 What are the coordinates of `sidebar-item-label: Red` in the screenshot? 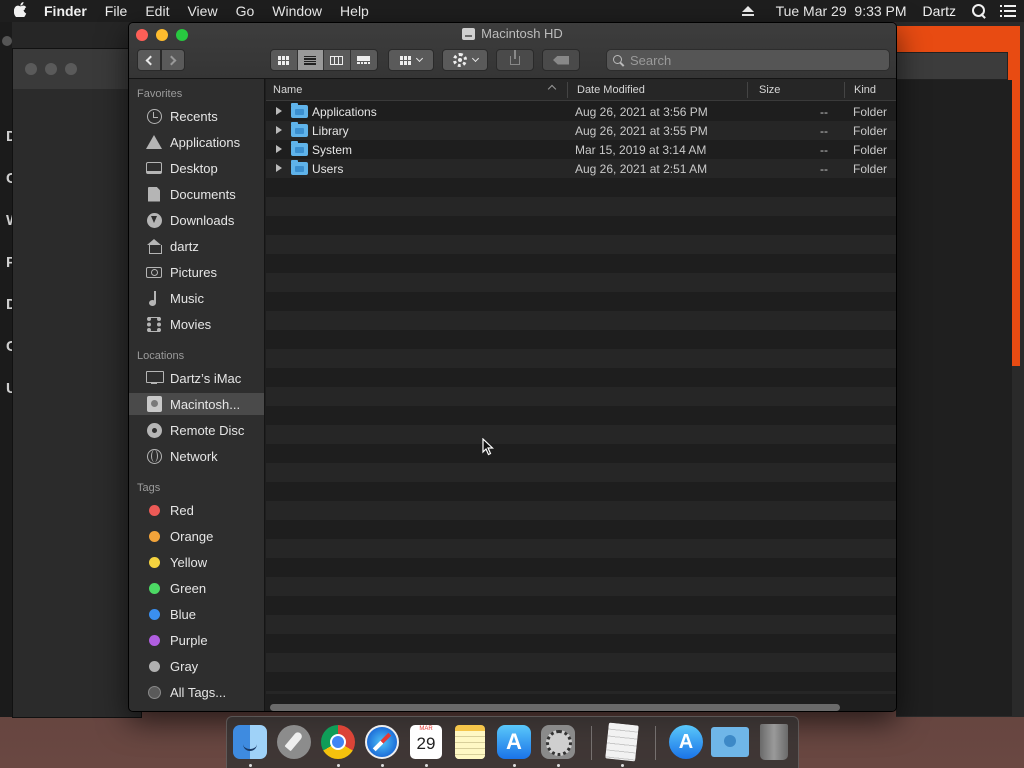 It's located at (182, 510).